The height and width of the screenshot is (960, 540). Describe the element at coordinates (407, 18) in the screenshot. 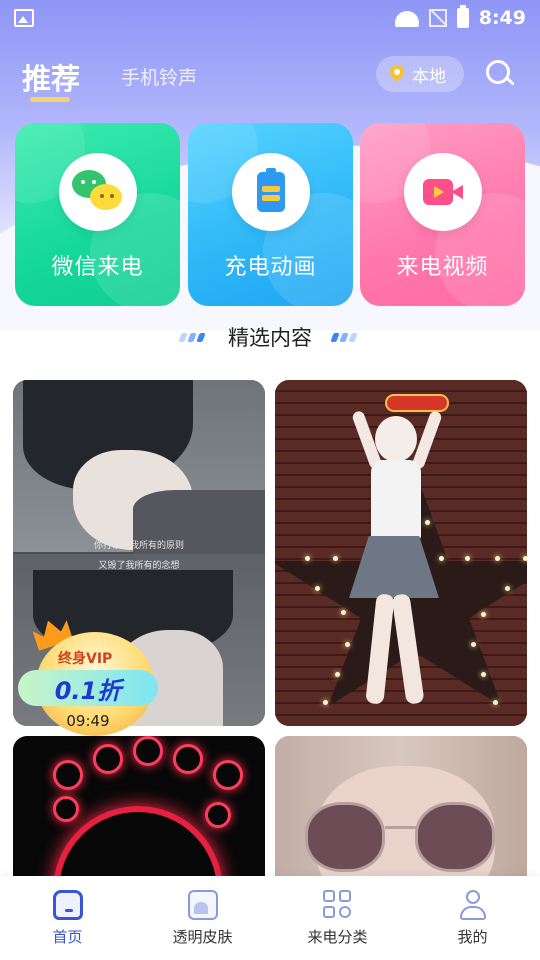

I see `wifi-icon` at that location.